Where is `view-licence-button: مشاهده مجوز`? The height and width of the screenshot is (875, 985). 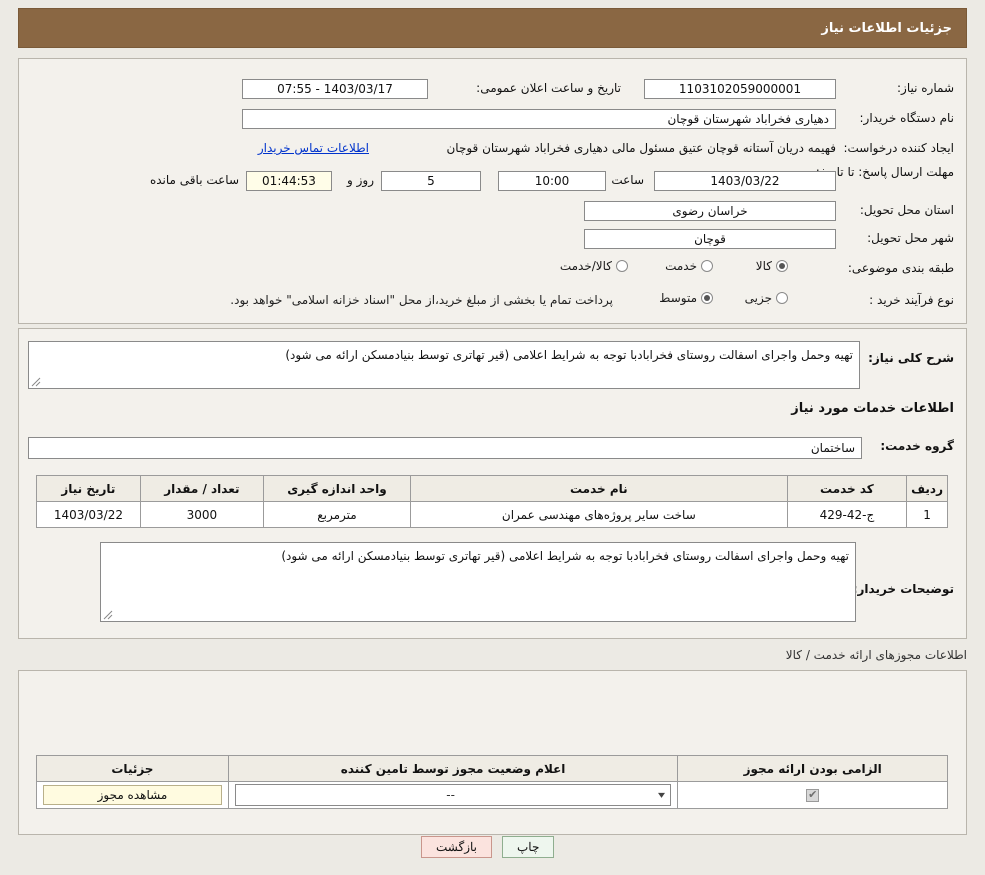
view-licence-button: مشاهده مجوز is located at coordinates (132, 795).